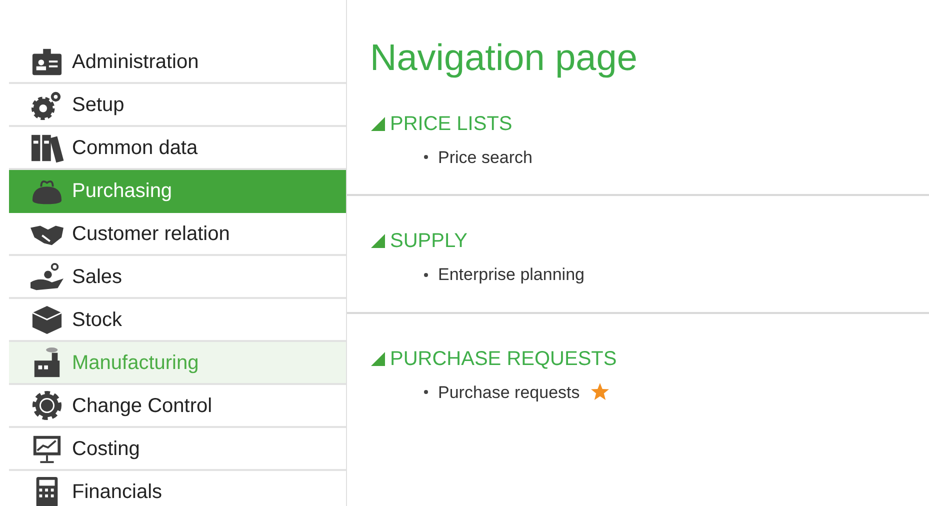  Describe the element at coordinates (485, 157) in the screenshot. I see `page-link: Price search` at that location.